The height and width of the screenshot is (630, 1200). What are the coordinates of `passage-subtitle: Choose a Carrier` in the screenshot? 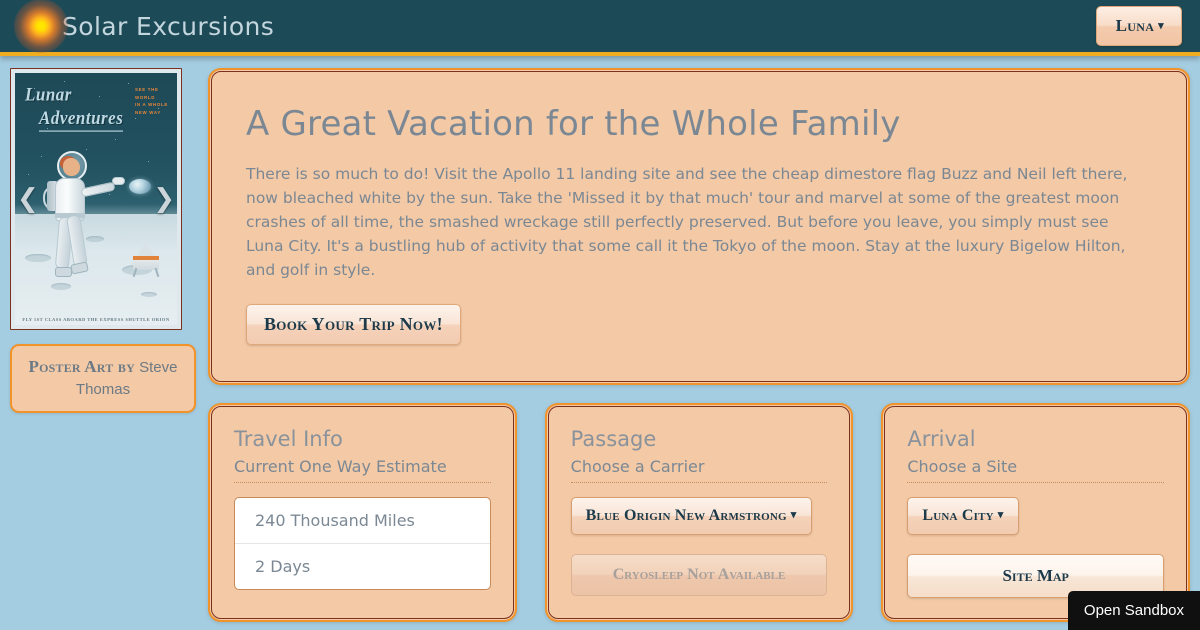 It's located at (699, 470).